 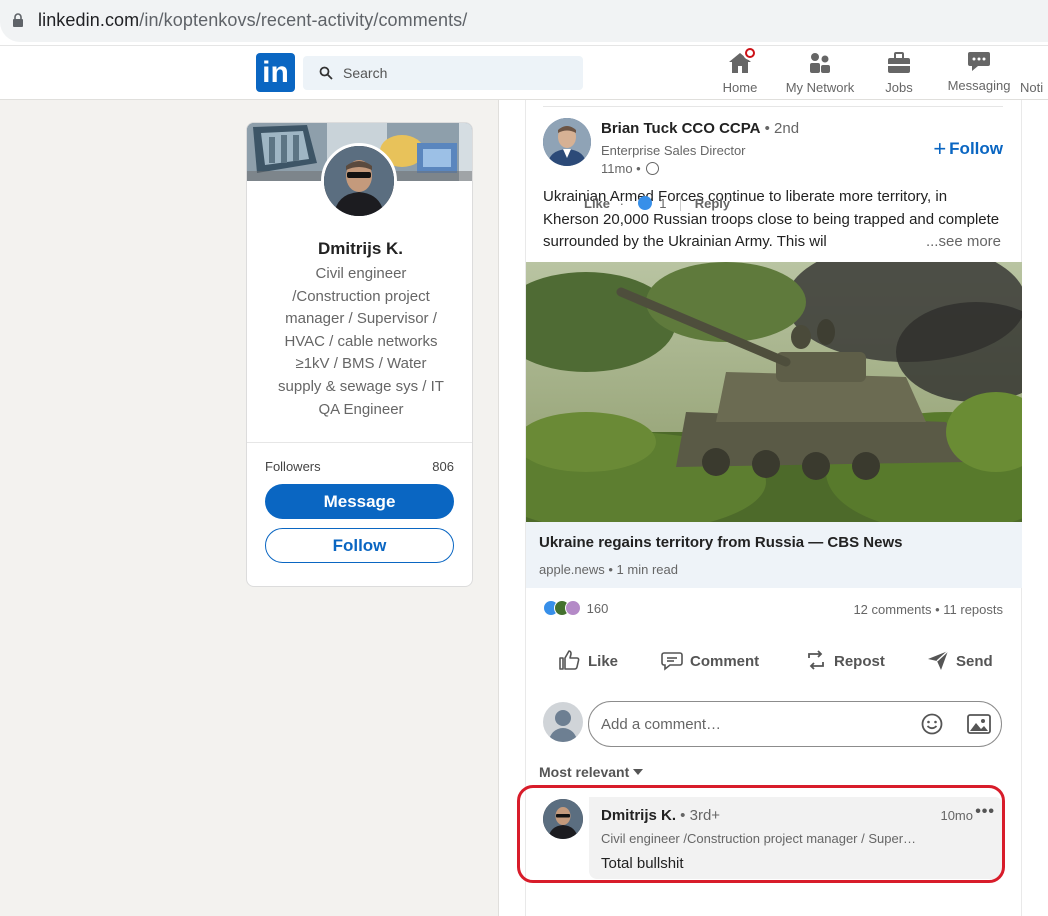 I want to click on thumbs-up-icon, so click(x=569, y=660).